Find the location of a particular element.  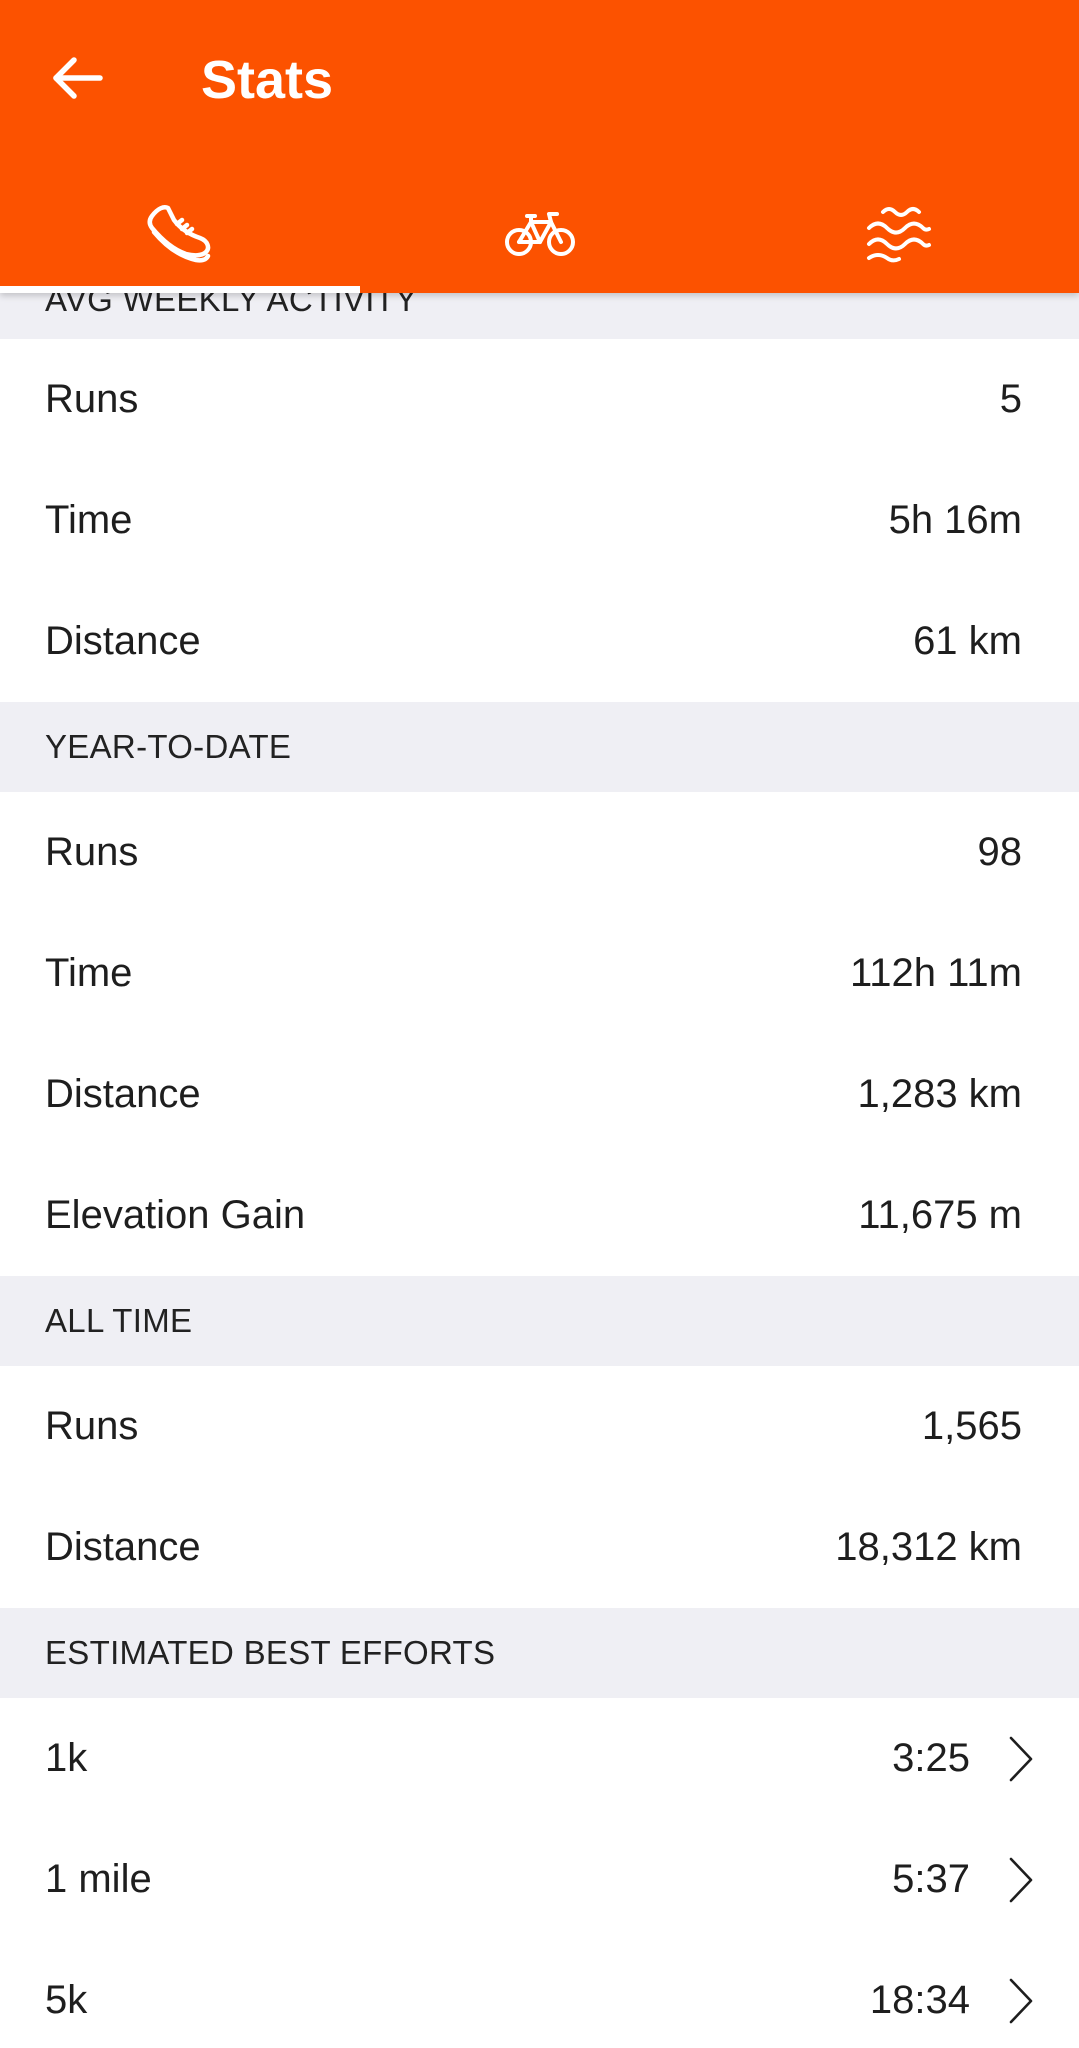

stat-row-ytd-time: Time 112h 11m is located at coordinates (539, 973).